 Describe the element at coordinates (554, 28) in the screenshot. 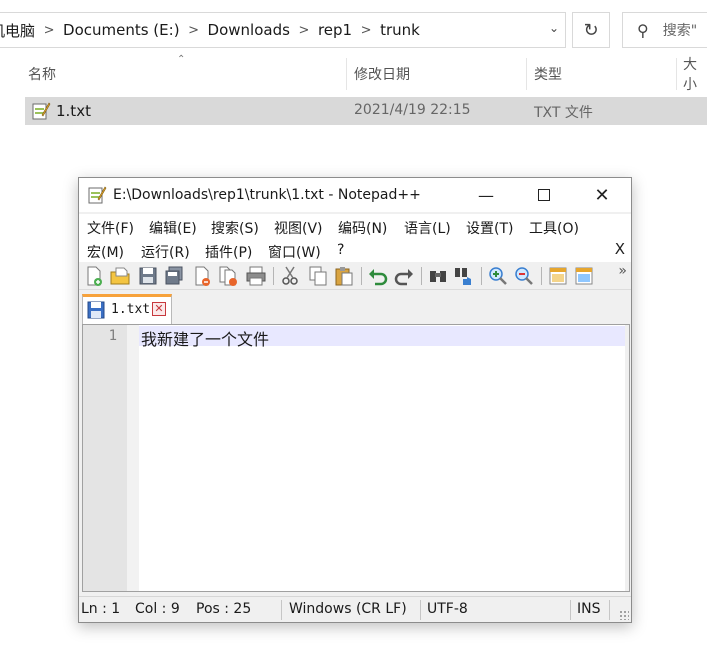

I see `chevron-down-icon: ⌄` at that location.